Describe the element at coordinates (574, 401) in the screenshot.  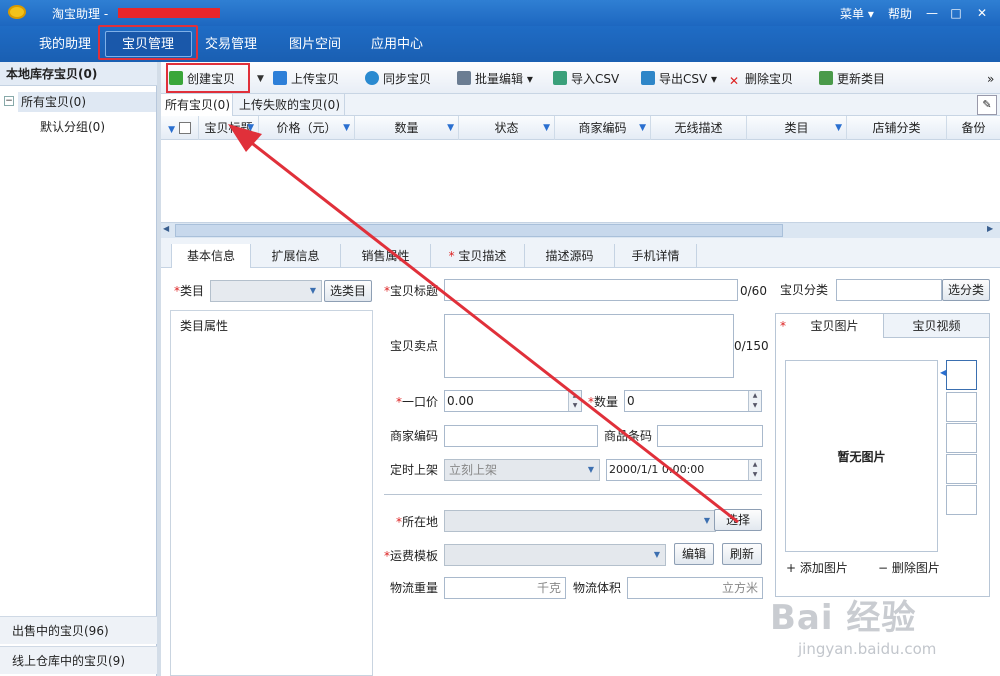
I see `price-stepper: ▲ ▼` at that location.